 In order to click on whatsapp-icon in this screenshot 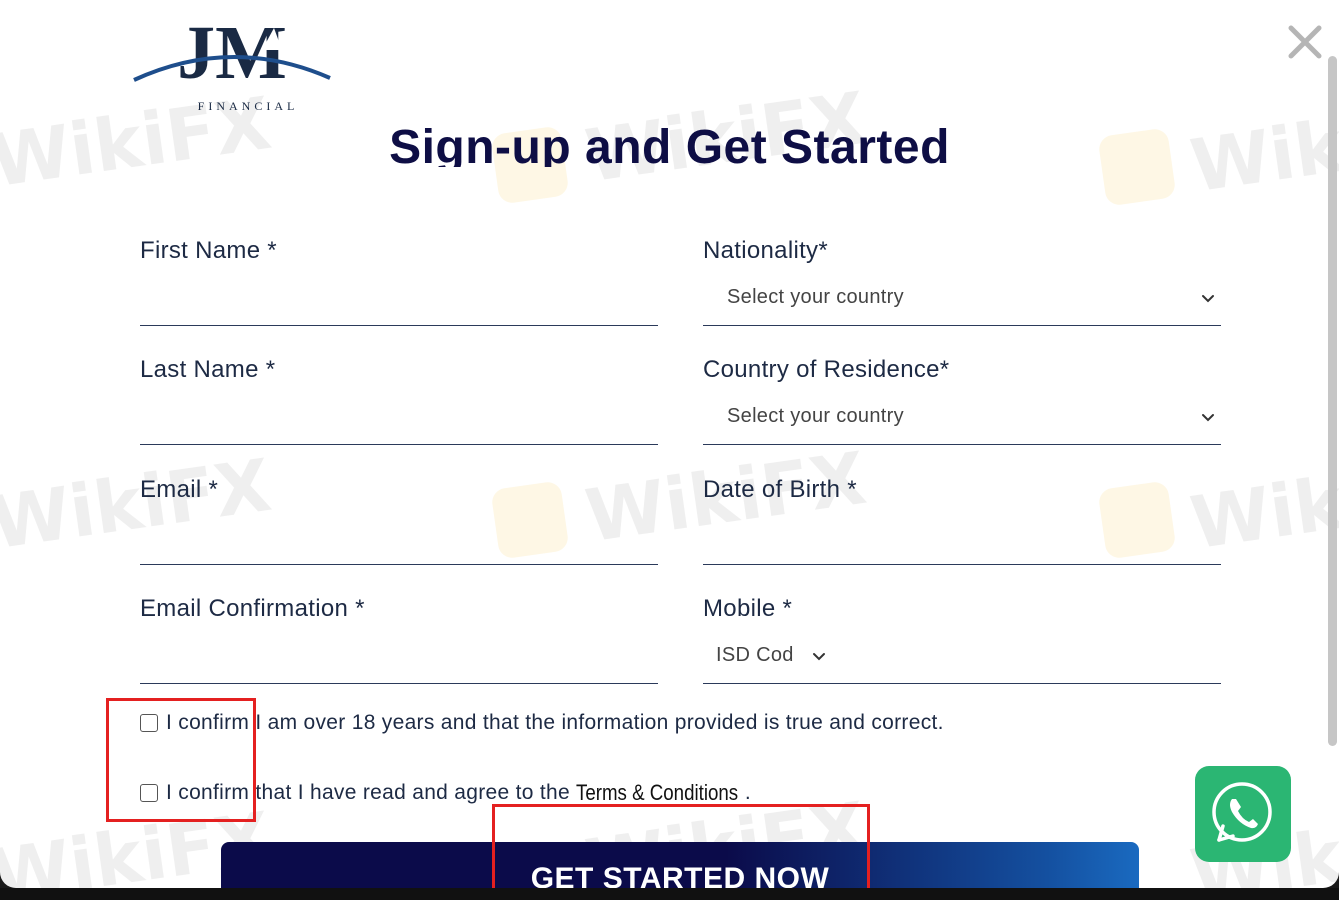, I will do `click(1242, 812)`.